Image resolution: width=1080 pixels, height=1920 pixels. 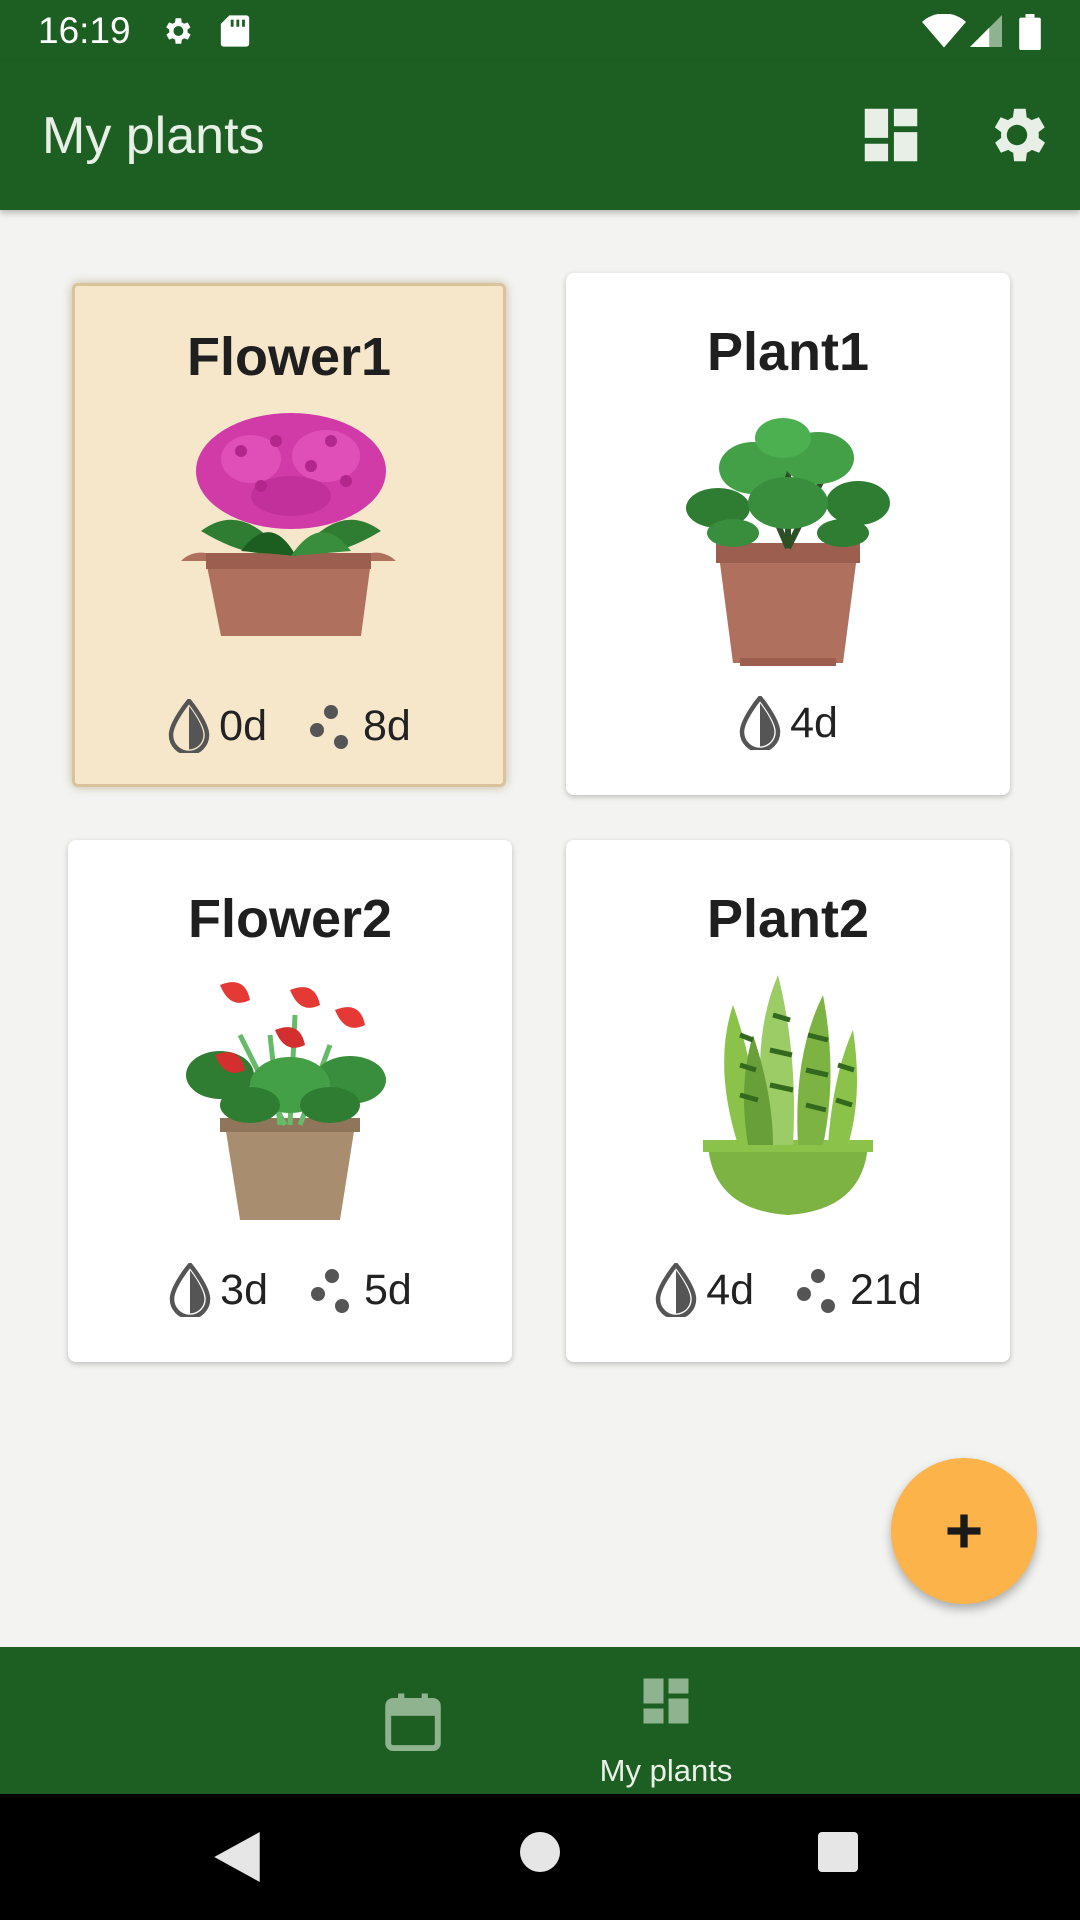 I want to click on plant-card-flower2: Flower2 3d 5d, so click(x=290, y=1101).